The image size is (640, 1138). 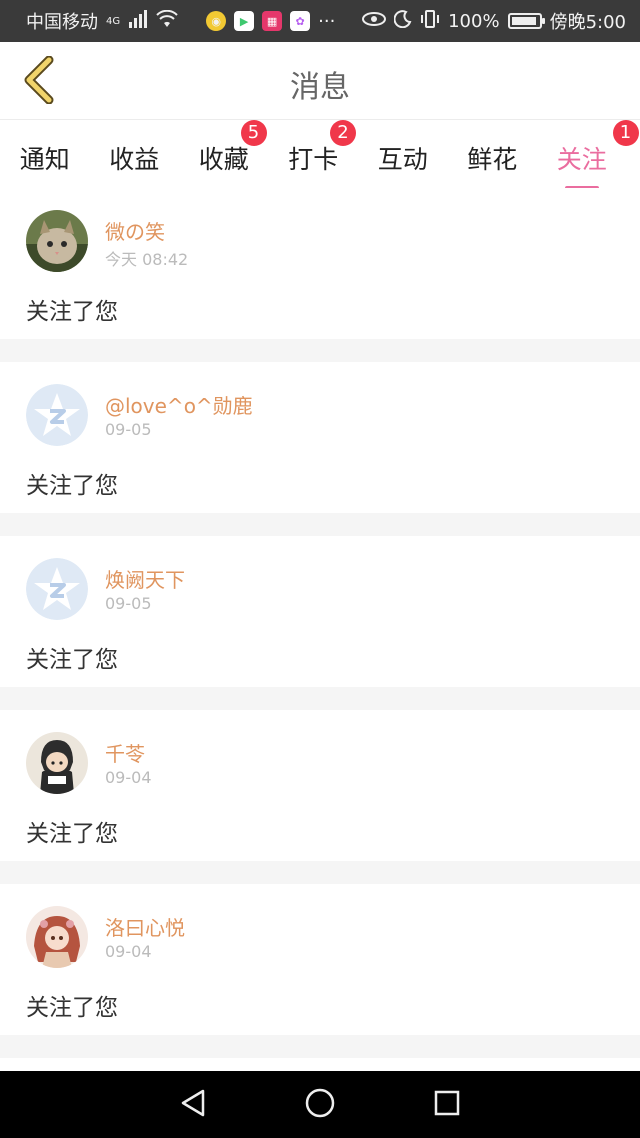 I want to click on tab-notifications: 通知, so click(x=45, y=154).